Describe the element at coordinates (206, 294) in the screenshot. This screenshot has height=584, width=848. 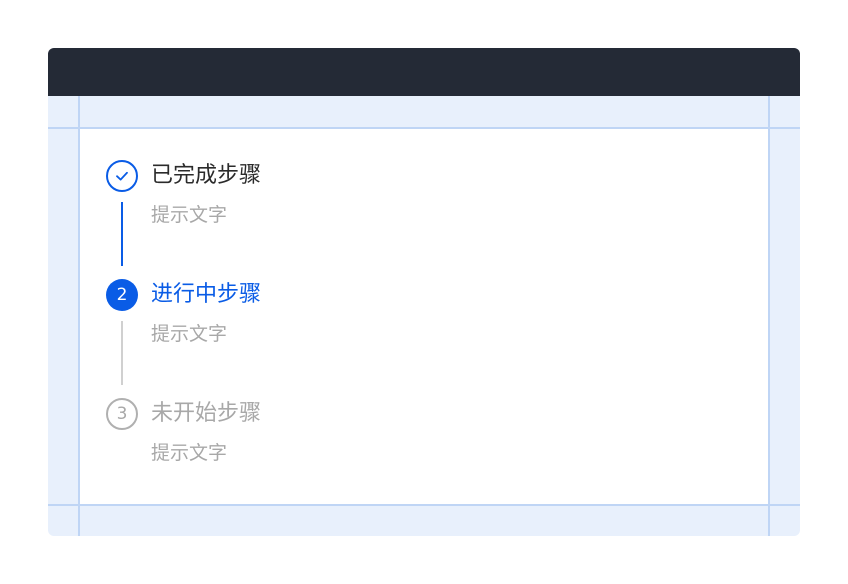
I see `step-2-title: 进行中步骤` at that location.